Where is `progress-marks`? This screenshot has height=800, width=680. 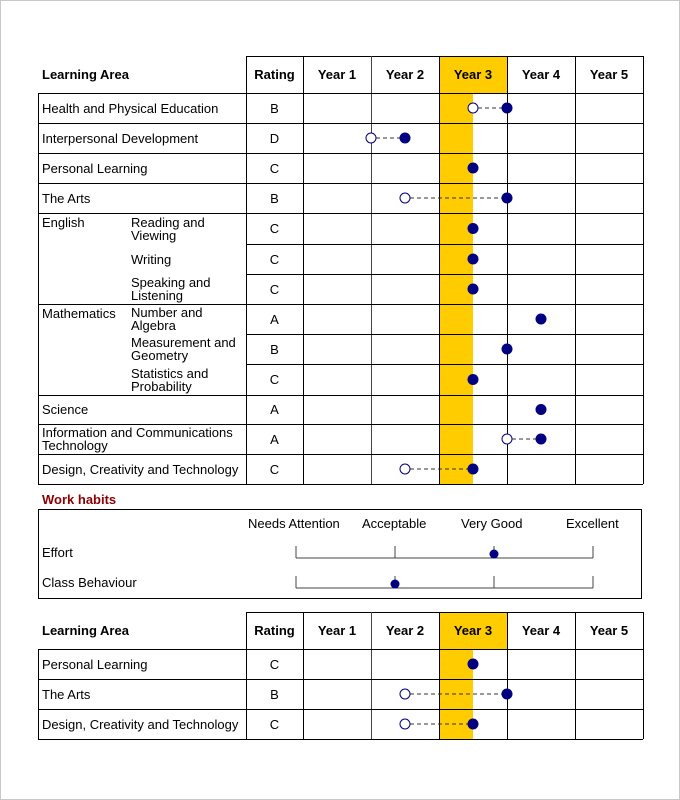
progress-marks is located at coordinates (439, 724).